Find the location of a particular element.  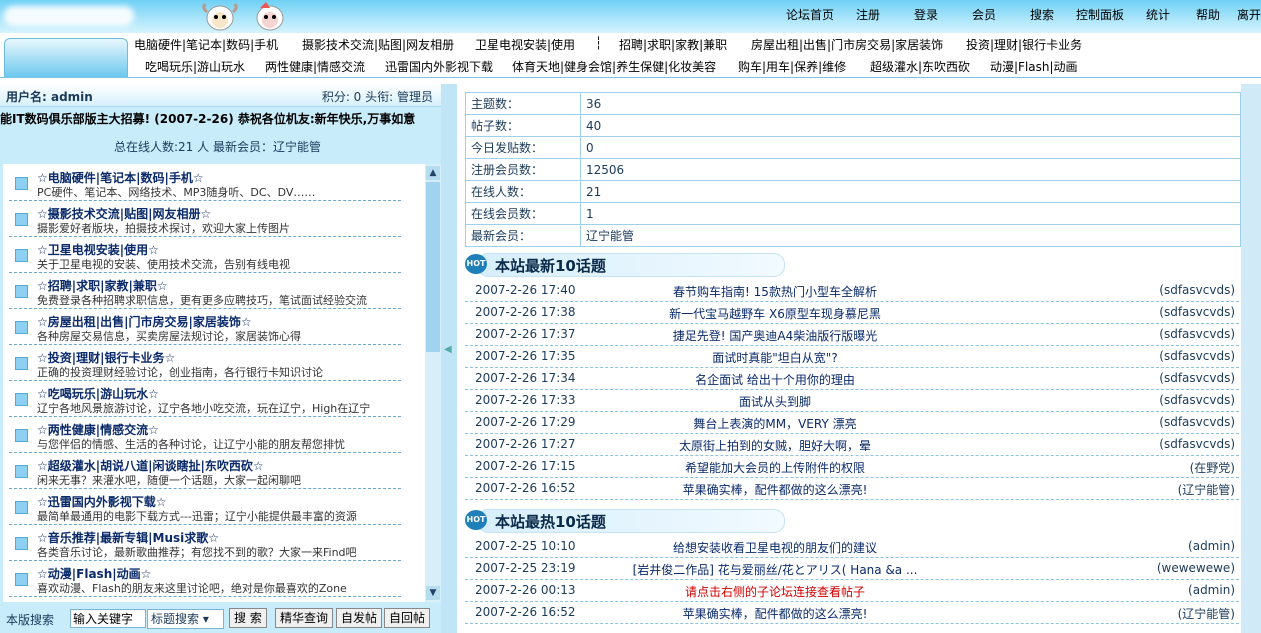

nav-members: 会员 is located at coordinates (984, 14).